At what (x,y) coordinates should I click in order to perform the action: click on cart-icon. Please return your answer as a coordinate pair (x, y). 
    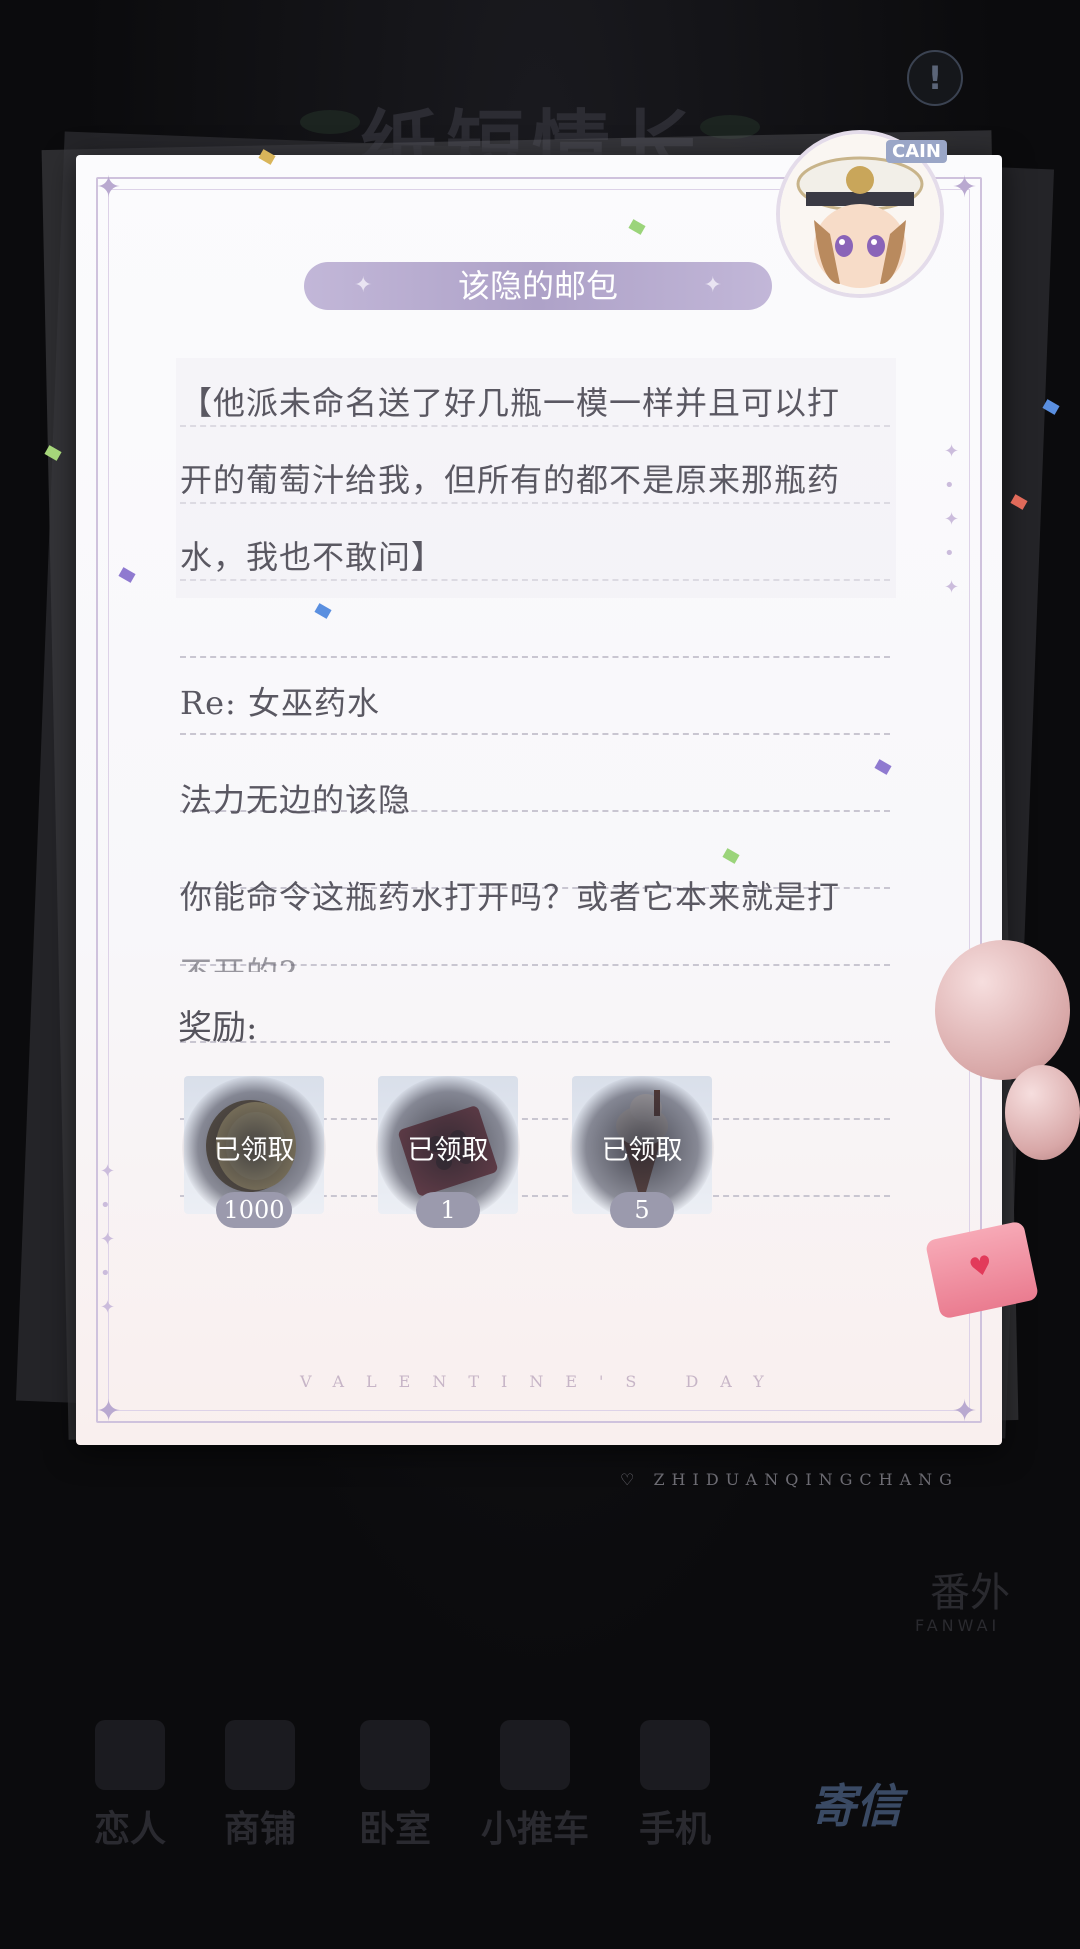
    Looking at the image, I should click on (535, 1755).